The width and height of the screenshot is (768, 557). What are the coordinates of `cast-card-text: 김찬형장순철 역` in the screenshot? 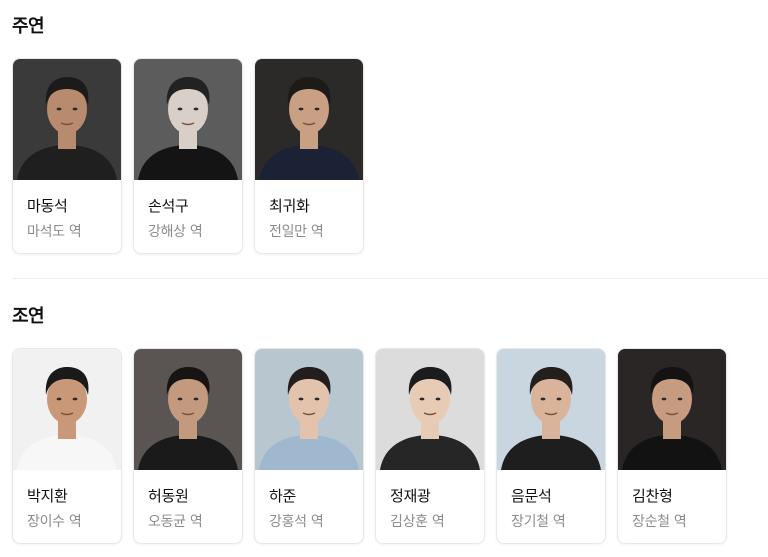 It's located at (659, 508).